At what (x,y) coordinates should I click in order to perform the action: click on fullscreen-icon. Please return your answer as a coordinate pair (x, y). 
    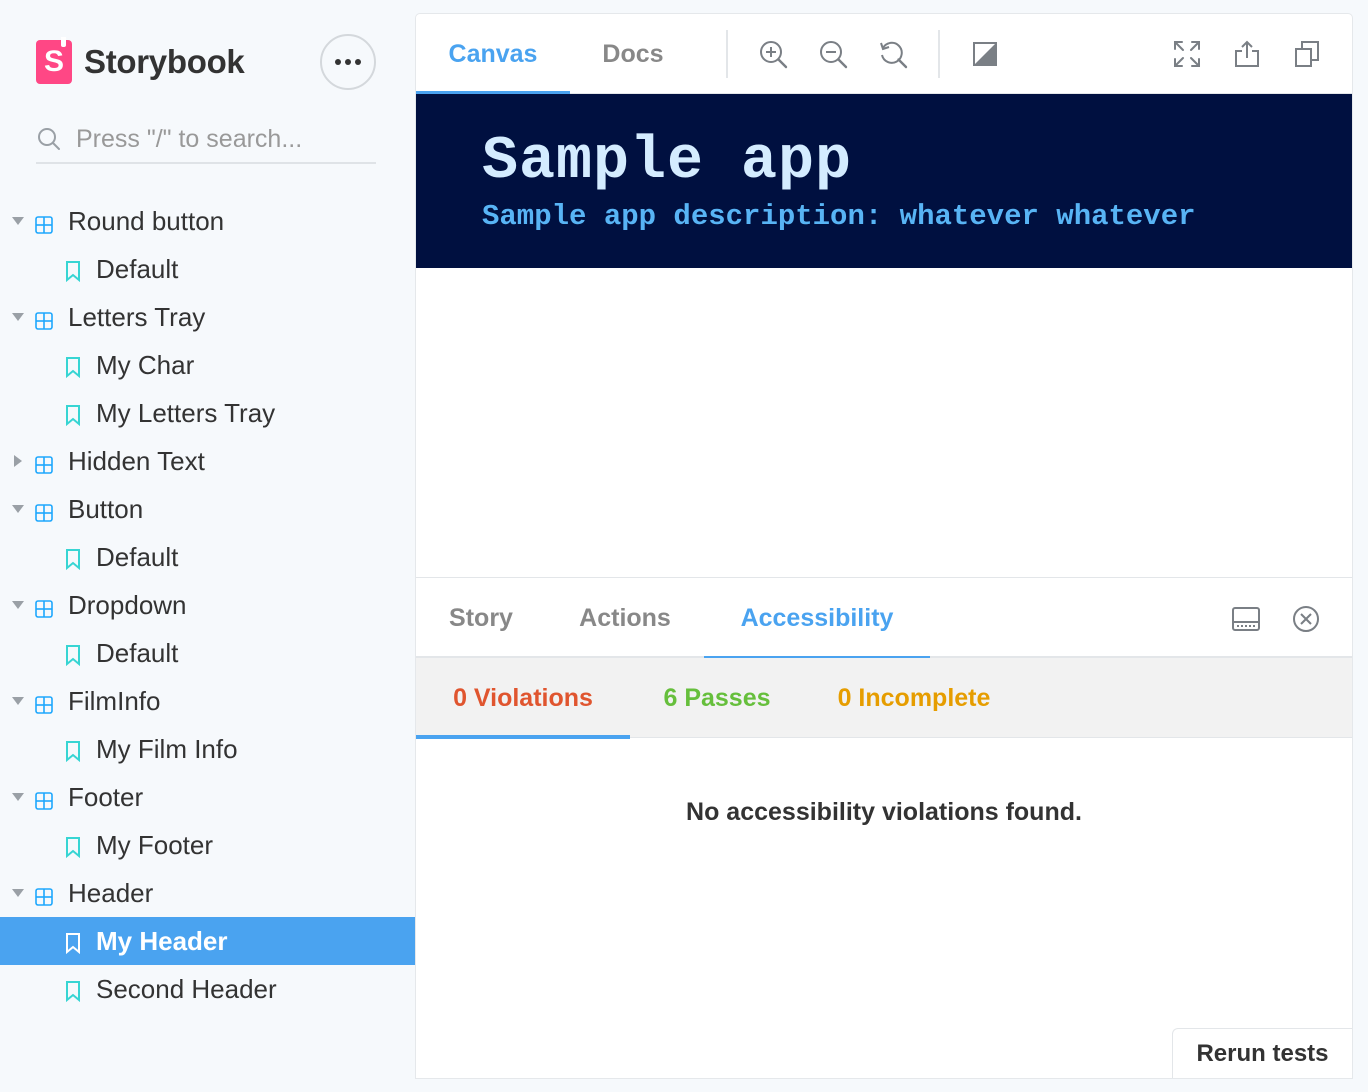
    Looking at the image, I should click on (1187, 54).